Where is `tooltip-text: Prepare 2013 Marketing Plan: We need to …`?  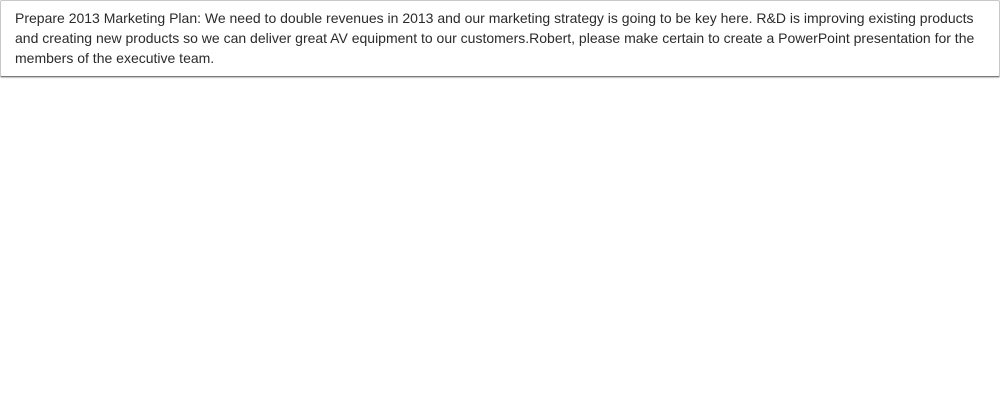
tooltip-text: Prepare 2013 Marketing Plan: We need to … is located at coordinates (495, 38).